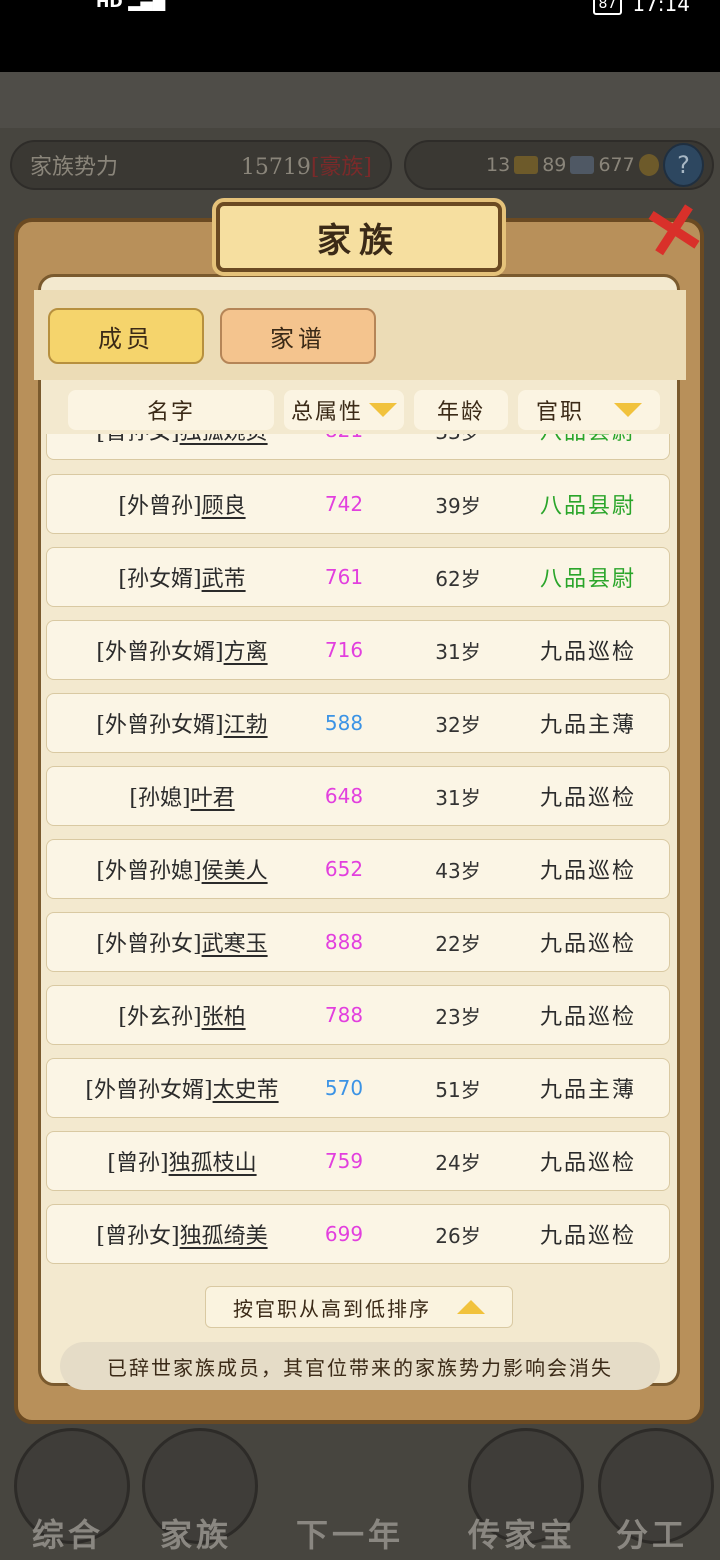 This screenshot has width=720, height=1560. I want to click on member-name-link: 独孤枝山, so click(213, 1161).